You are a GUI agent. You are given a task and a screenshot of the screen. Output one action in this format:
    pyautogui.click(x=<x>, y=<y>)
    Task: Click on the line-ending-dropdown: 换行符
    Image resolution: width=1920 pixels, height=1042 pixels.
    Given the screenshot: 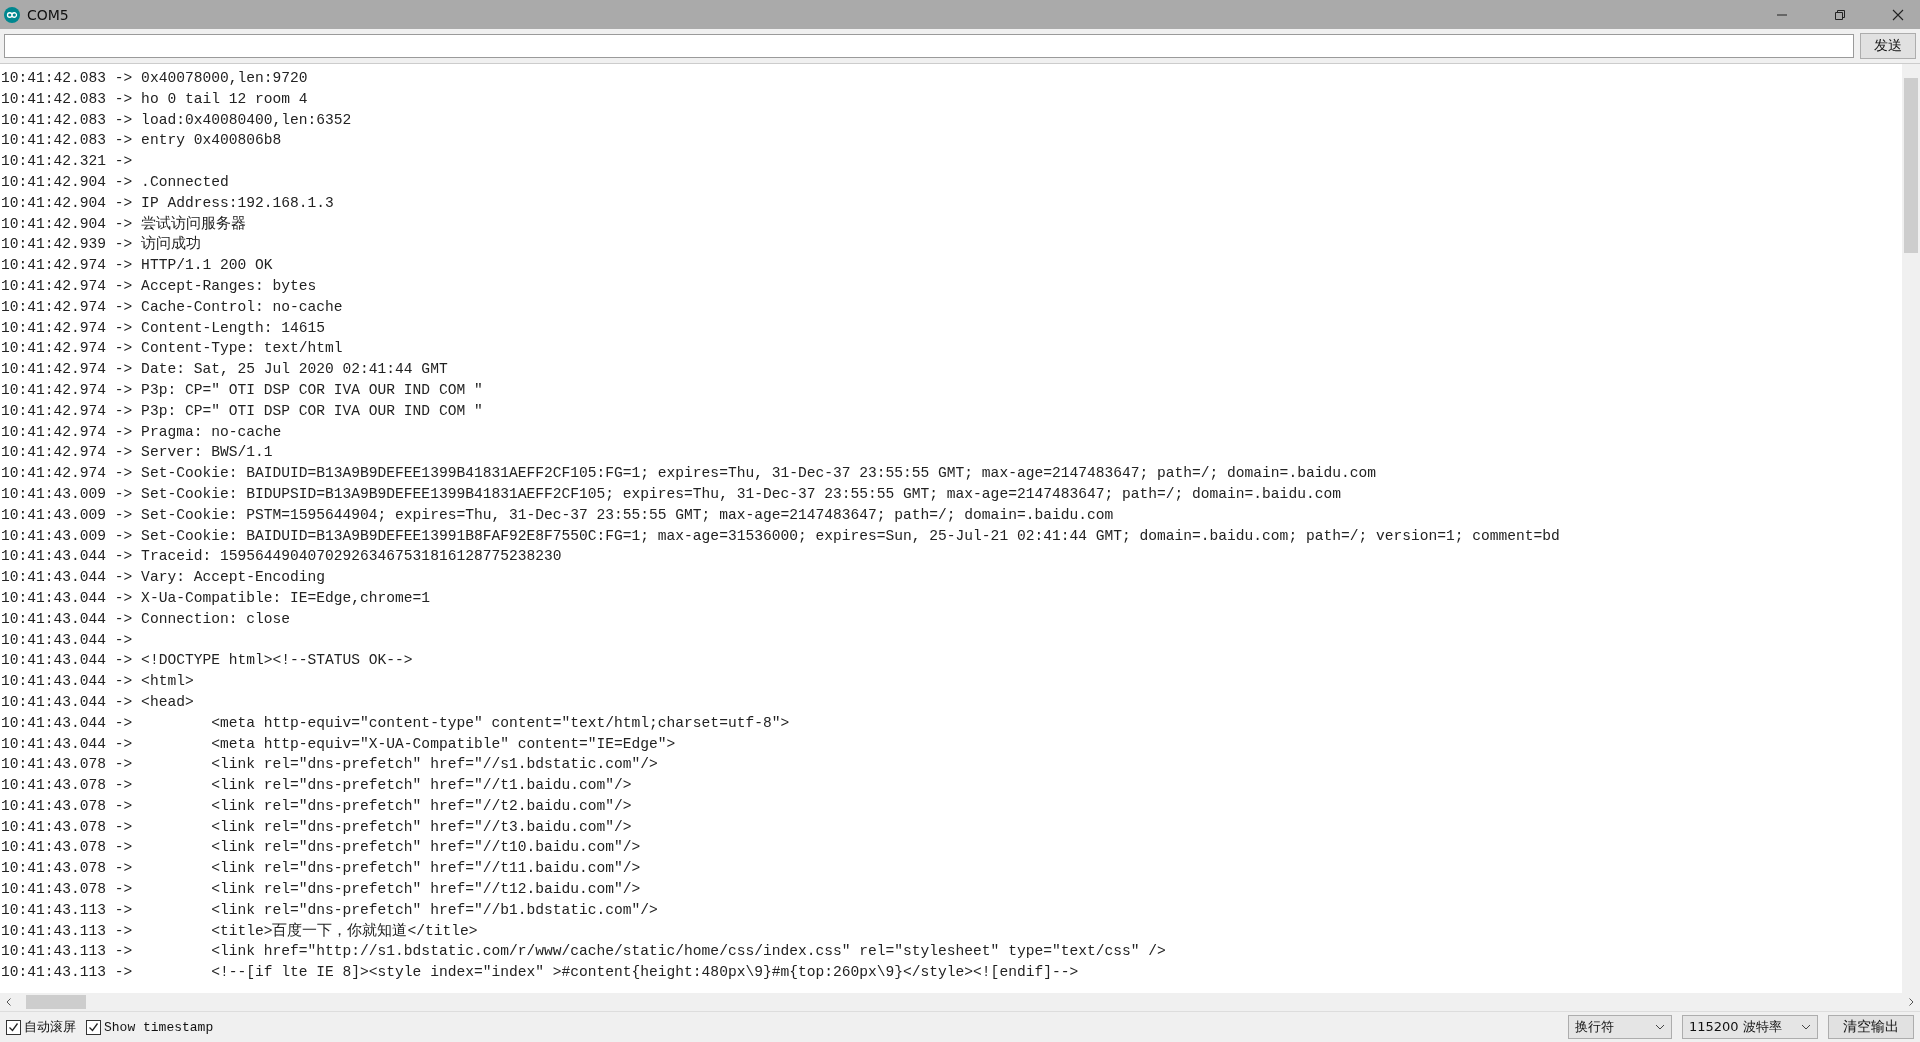 What is the action you would take?
    pyautogui.click(x=1620, y=1027)
    